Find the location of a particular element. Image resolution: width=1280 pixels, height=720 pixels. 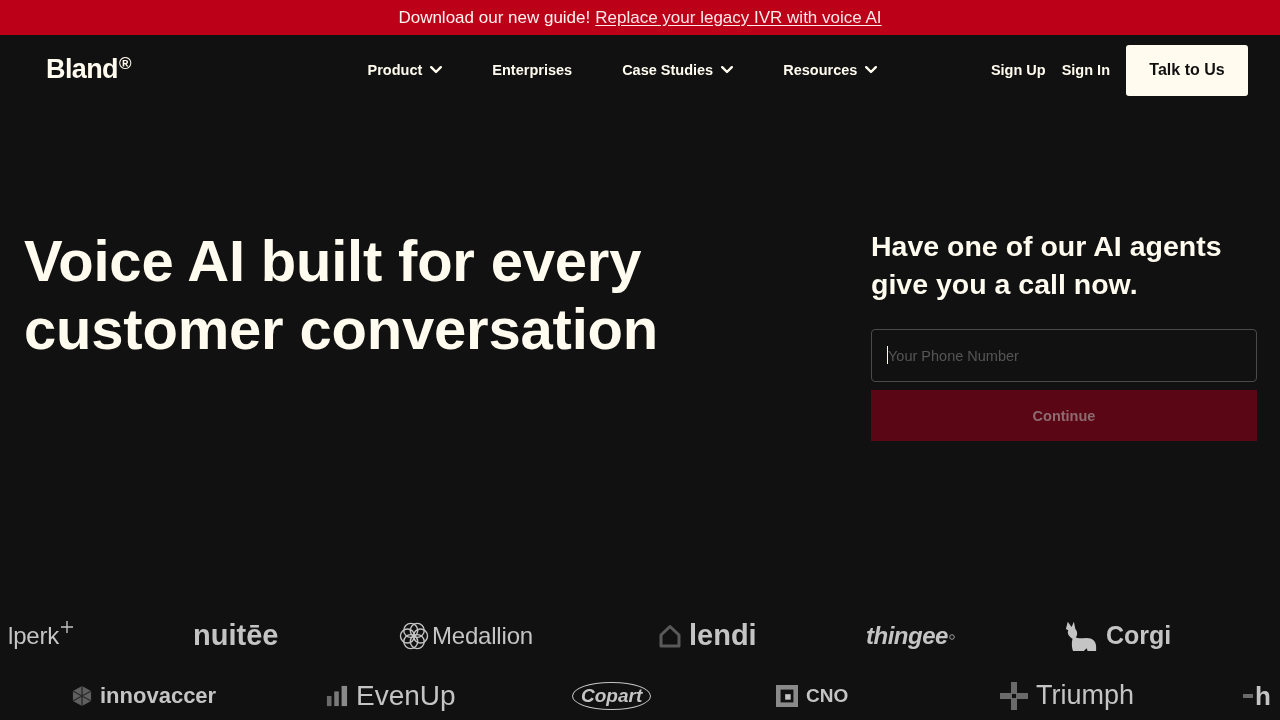

nav-menu-item: Resources is located at coordinates (830, 70).